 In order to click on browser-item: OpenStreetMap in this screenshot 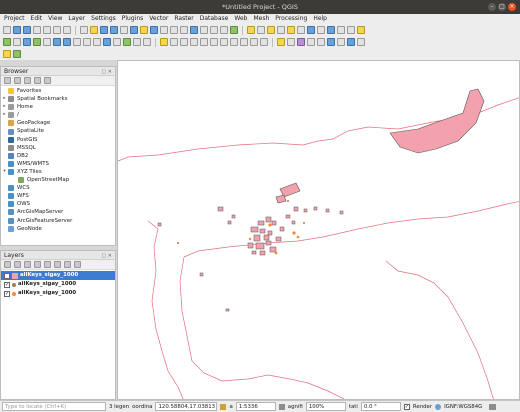, I will do `click(58, 180)`.